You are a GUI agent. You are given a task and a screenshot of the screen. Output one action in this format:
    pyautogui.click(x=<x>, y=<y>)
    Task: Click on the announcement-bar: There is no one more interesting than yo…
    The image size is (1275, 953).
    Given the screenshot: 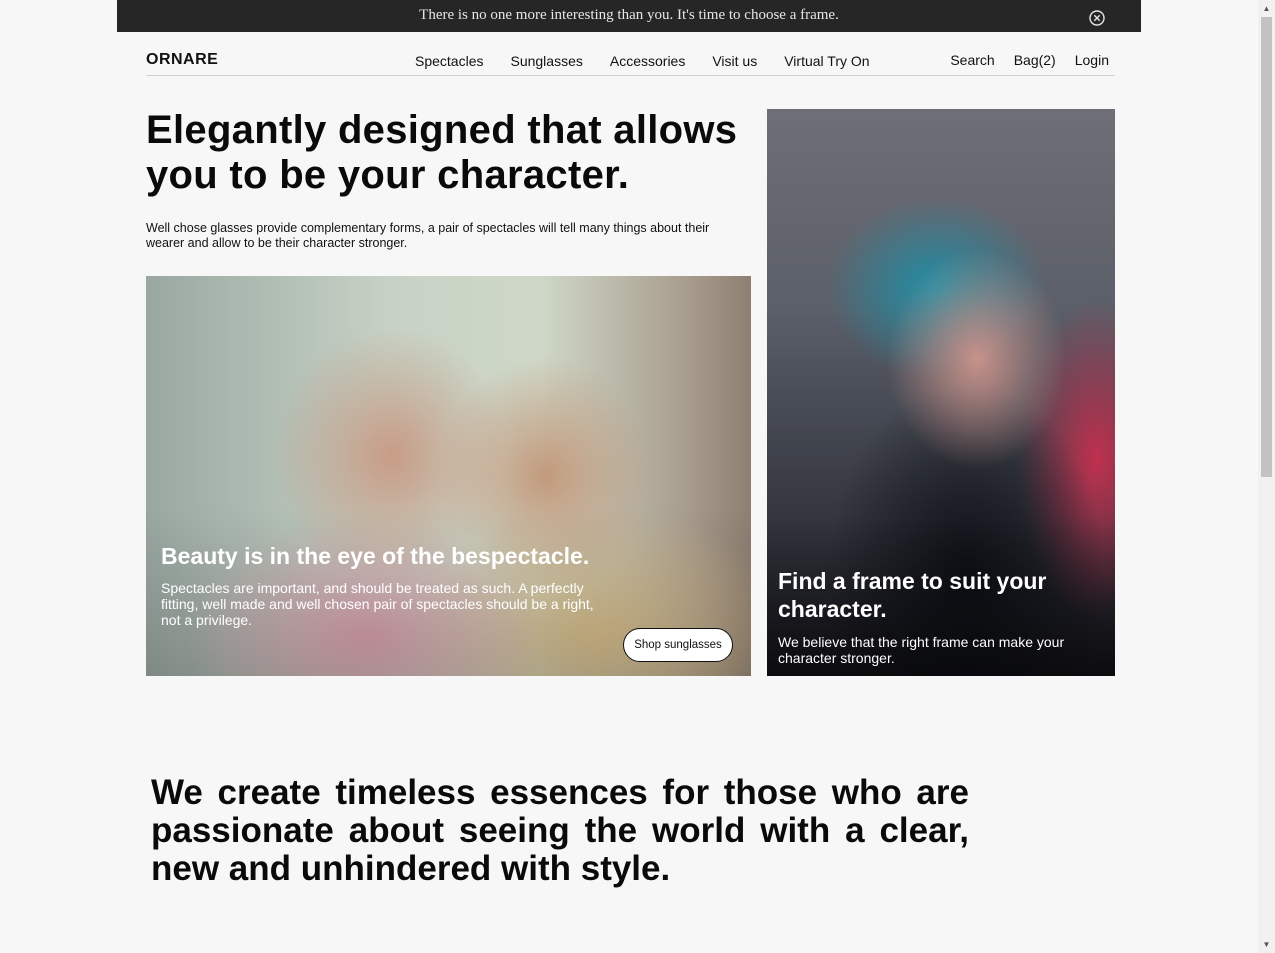 What is the action you would take?
    pyautogui.click(x=629, y=16)
    